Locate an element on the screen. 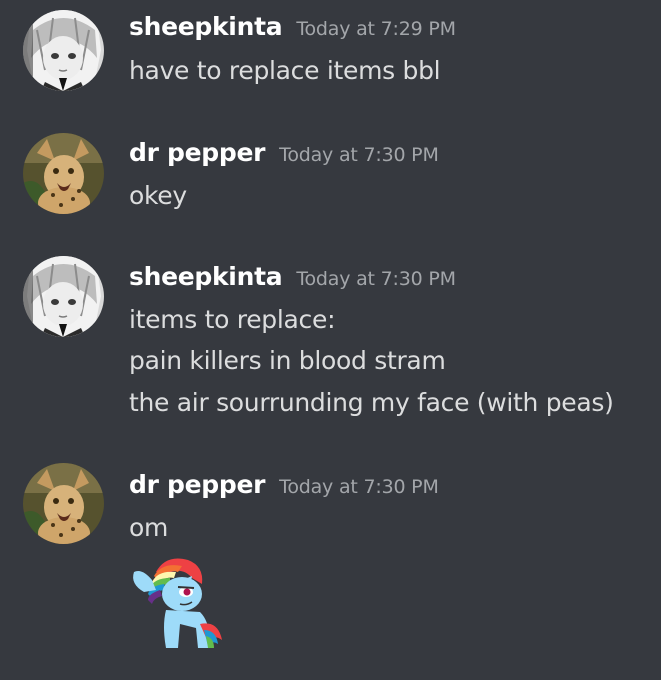 This screenshot has width=661, height=680. message-text: om is located at coordinates (149, 527).